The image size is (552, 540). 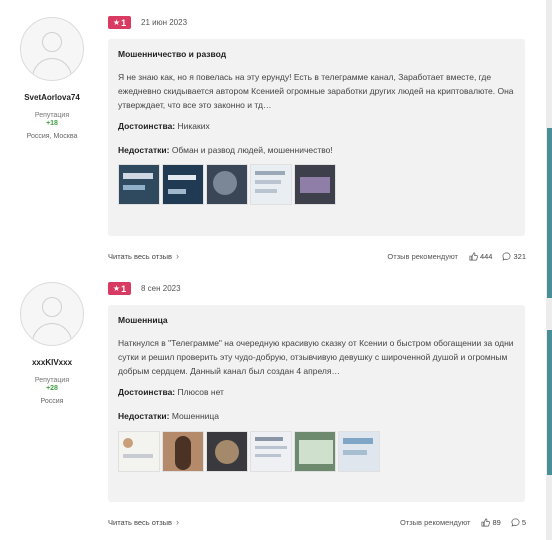 I want to click on comments-link: 321, so click(x=514, y=256).